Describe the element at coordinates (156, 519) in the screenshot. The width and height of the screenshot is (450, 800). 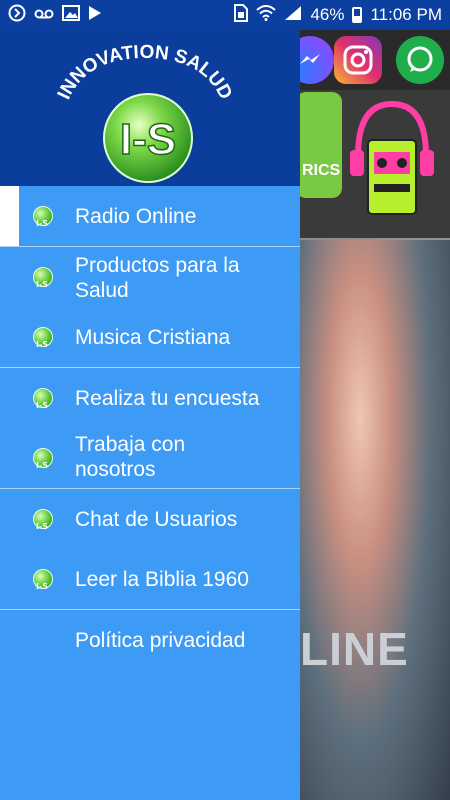
I see `menu-item-label: Chat de Usuarios` at that location.